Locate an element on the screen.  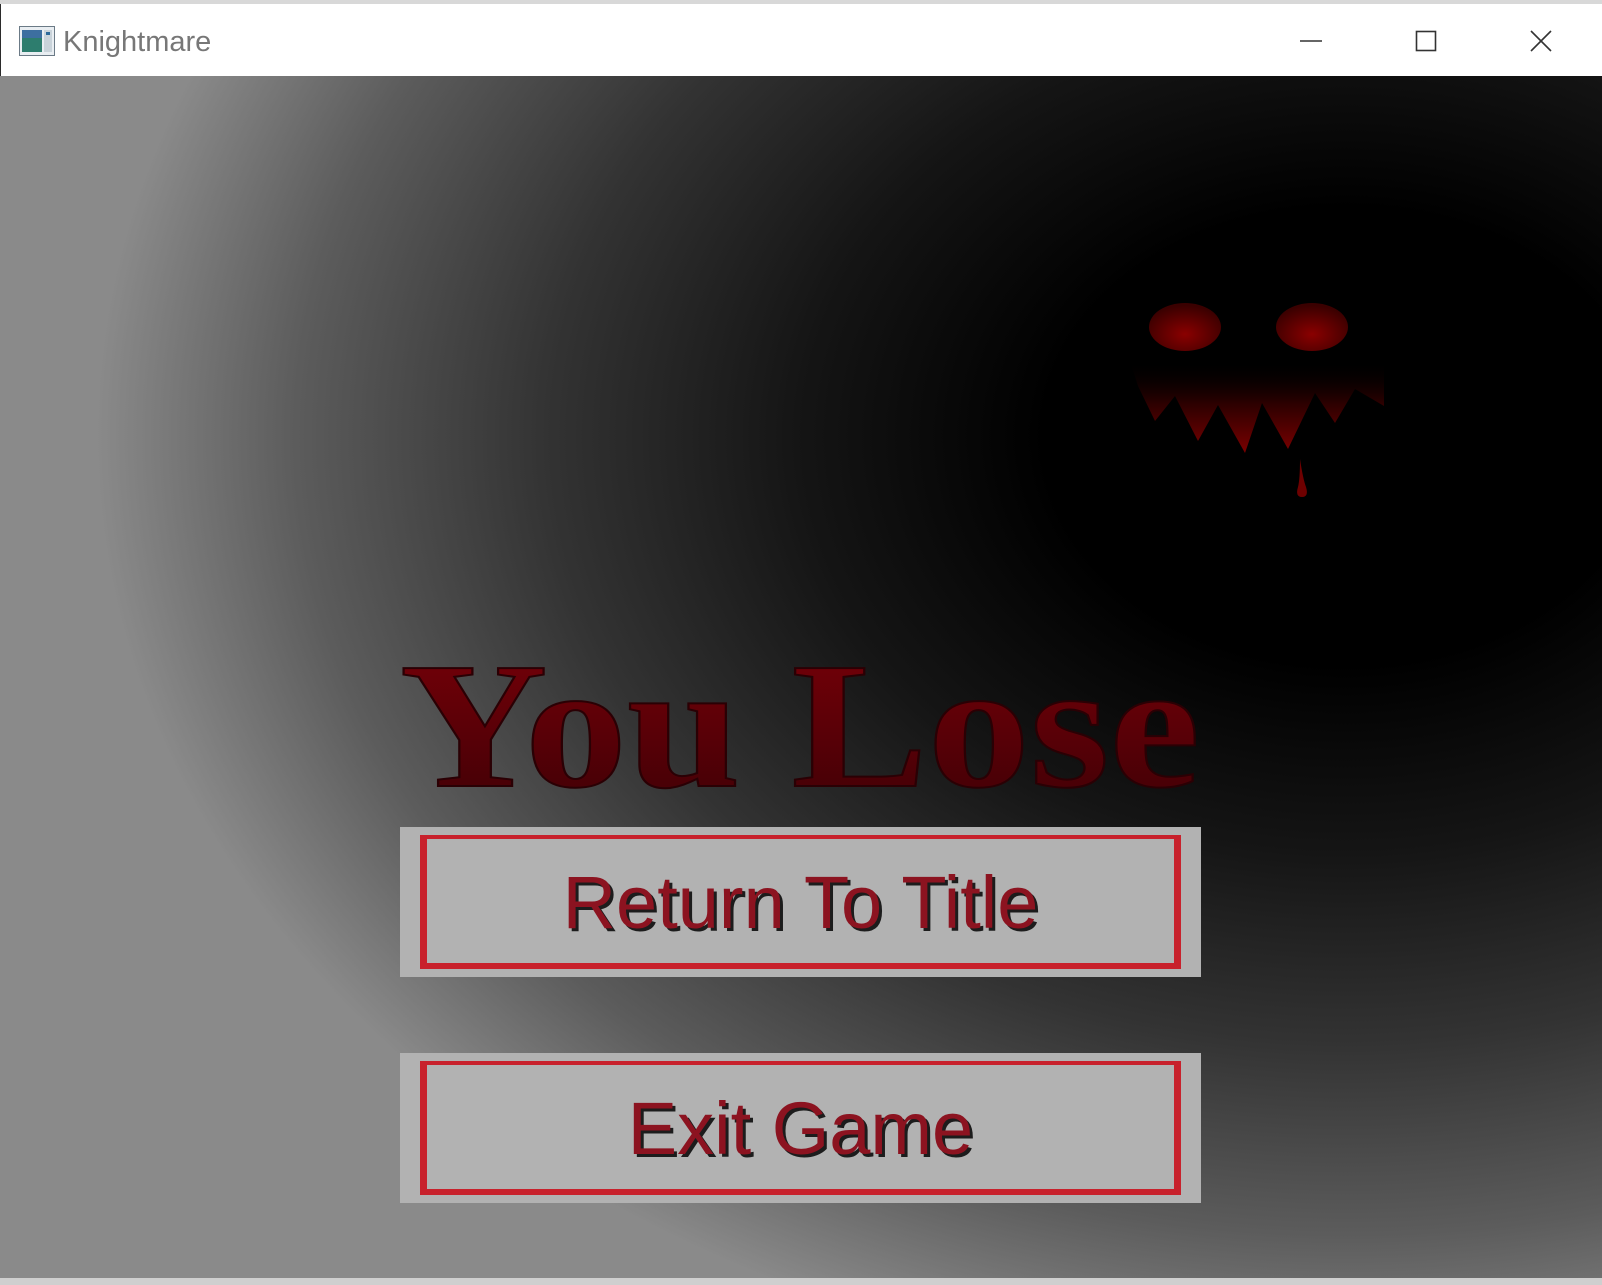
exit-game-label: Exit Game is located at coordinates (800, 1128).